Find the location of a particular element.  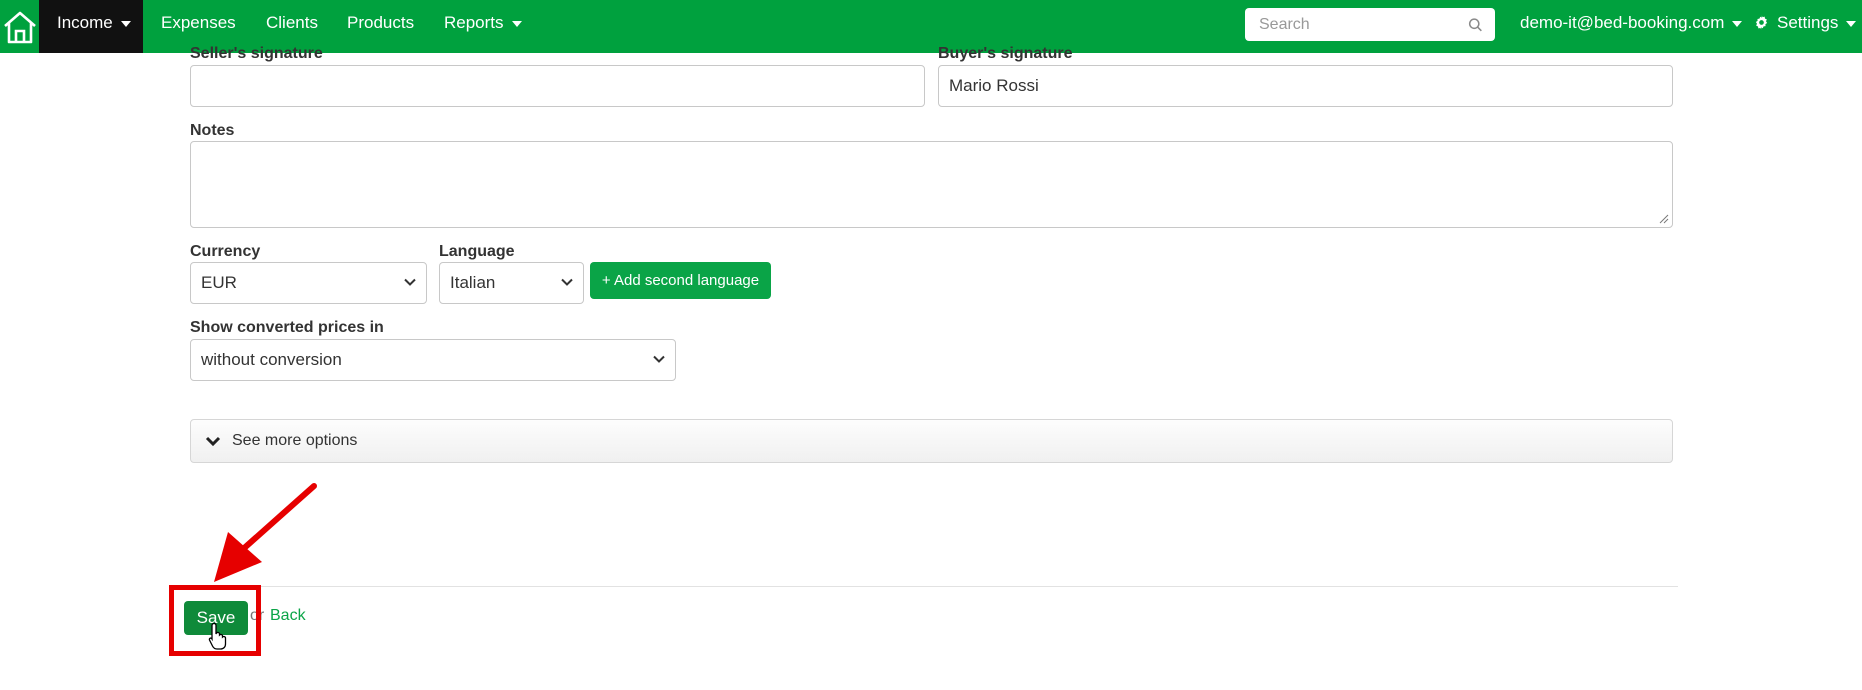

language-value: Italian is located at coordinates (473, 282).